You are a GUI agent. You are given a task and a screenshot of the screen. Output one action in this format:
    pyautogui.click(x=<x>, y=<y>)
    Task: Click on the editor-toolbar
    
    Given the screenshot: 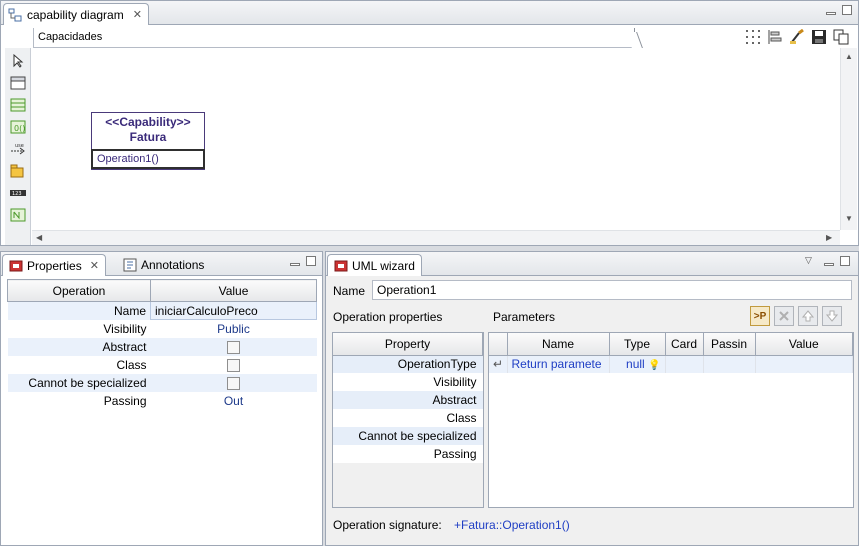 What is the action you would take?
    pyautogui.click(x=797, y=36)
    